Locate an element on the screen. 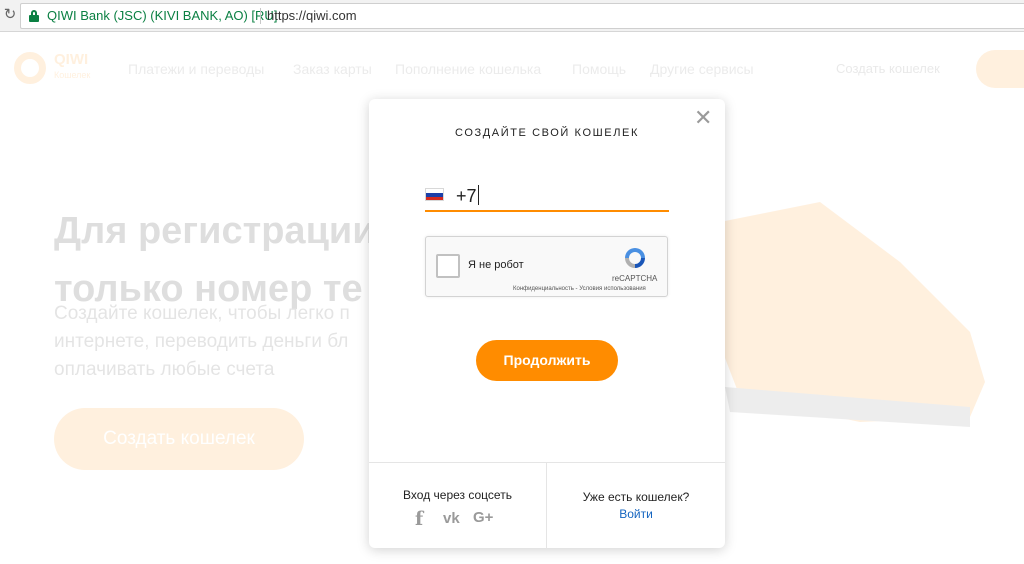  recaptcha-logo-icon is located at coordinates (635, 258).